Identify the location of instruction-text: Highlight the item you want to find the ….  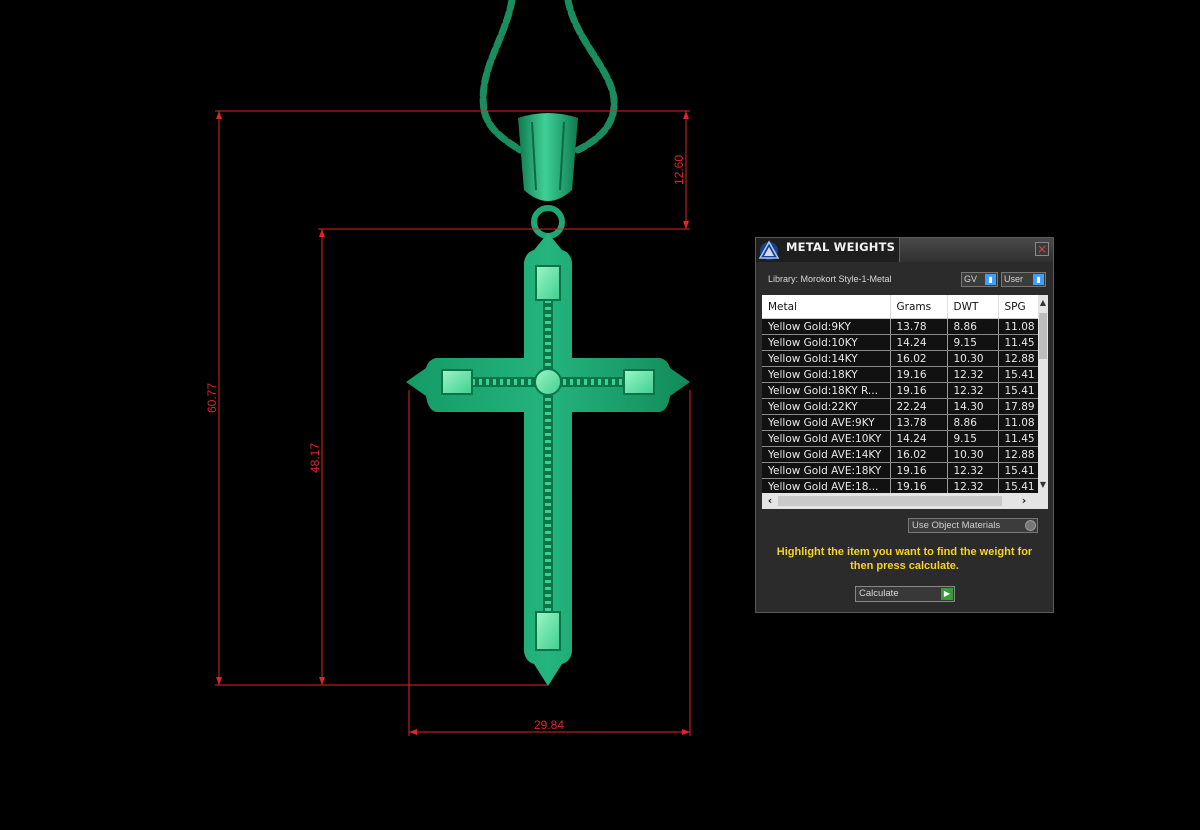
(904, 559).